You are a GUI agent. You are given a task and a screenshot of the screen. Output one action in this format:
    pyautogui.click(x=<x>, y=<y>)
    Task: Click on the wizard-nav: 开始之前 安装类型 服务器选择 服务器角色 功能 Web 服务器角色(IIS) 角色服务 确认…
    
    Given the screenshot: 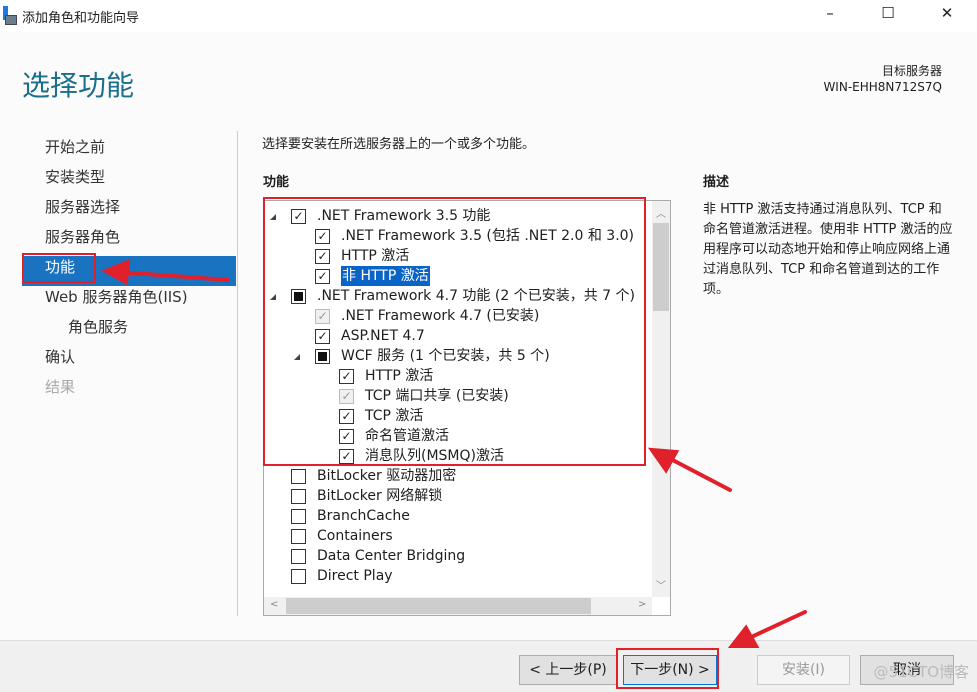 What is the action you would take?
    pyautogui.click(x=129, y=271)
    